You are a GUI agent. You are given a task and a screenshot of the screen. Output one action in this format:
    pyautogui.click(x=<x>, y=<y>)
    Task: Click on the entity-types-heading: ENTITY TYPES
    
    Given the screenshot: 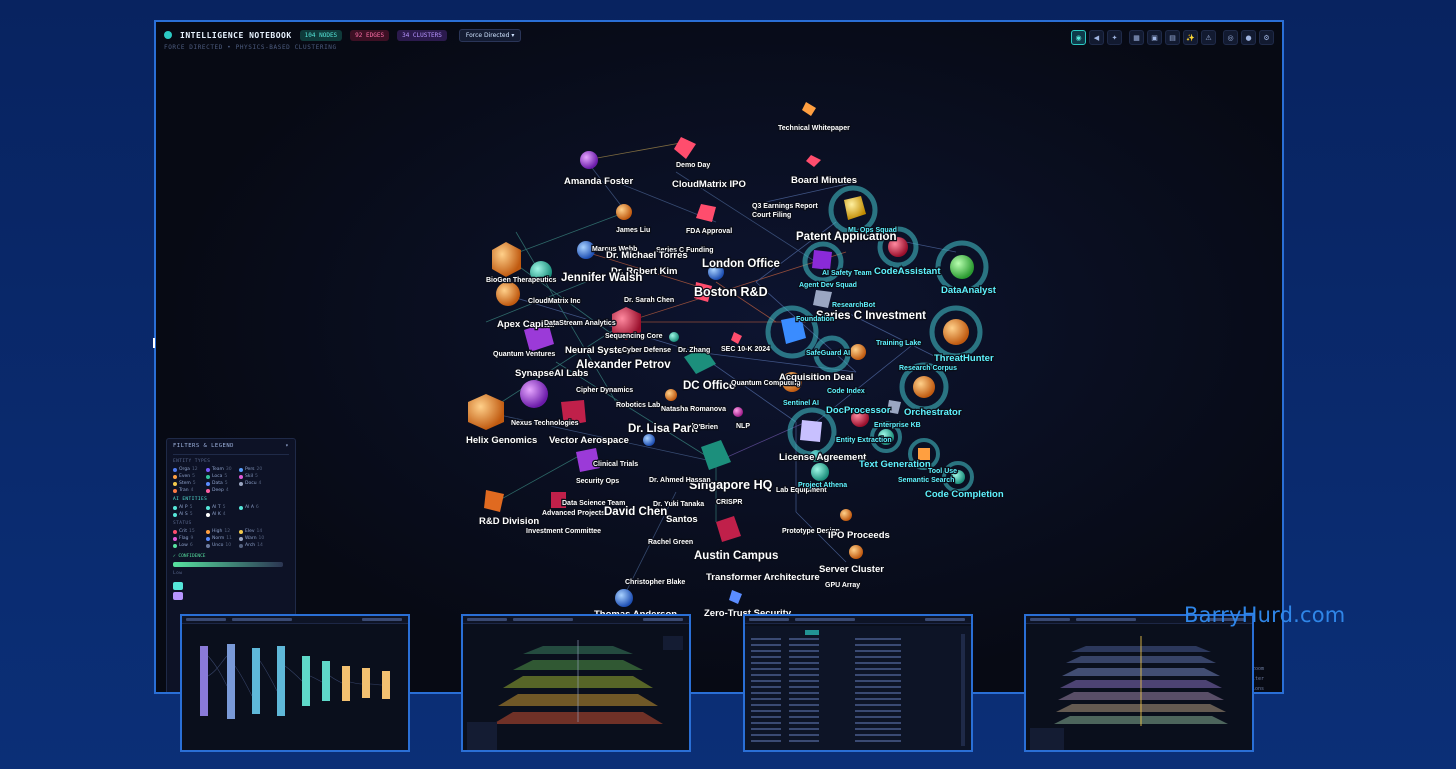 What is the action you would take?
    pyautogui.click(x=192, y=461)
    